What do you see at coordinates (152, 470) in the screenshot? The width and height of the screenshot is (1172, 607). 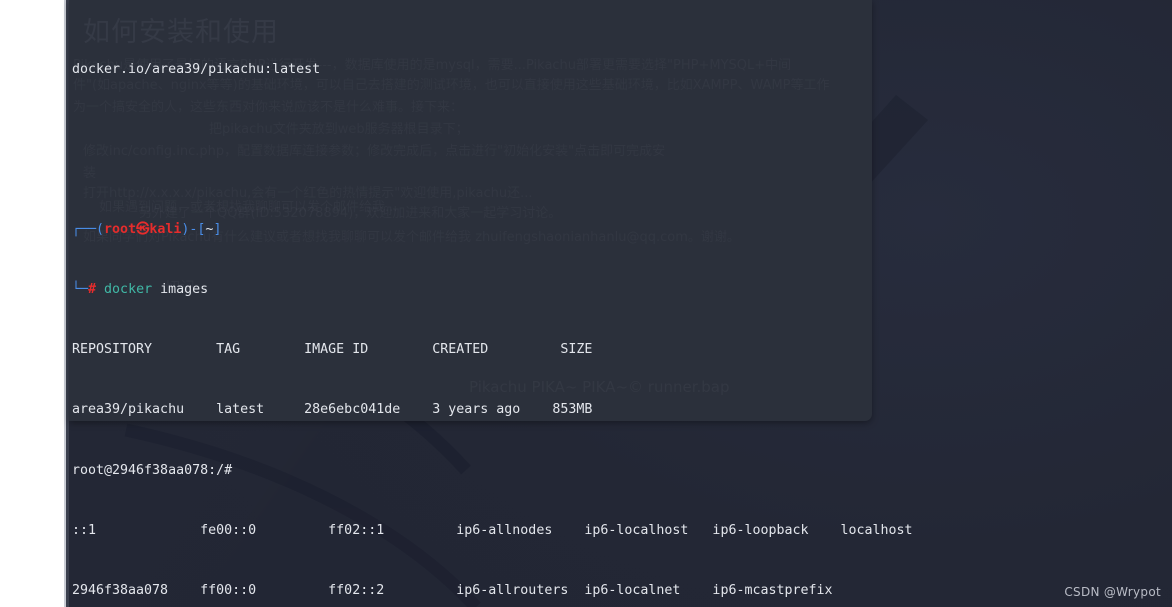 I see `container-prompt: root@2946f38aa078:/#` at bounding box center [152, 470].